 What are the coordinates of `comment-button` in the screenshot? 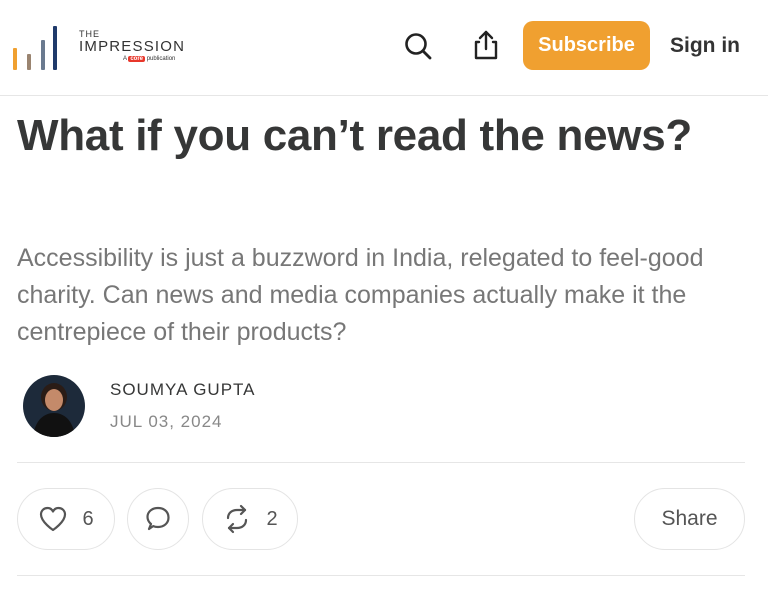 It's located at (158, 519).